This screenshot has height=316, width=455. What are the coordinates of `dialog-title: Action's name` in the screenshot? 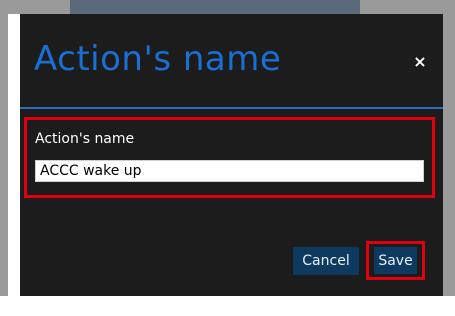 It's located at (158, 59).